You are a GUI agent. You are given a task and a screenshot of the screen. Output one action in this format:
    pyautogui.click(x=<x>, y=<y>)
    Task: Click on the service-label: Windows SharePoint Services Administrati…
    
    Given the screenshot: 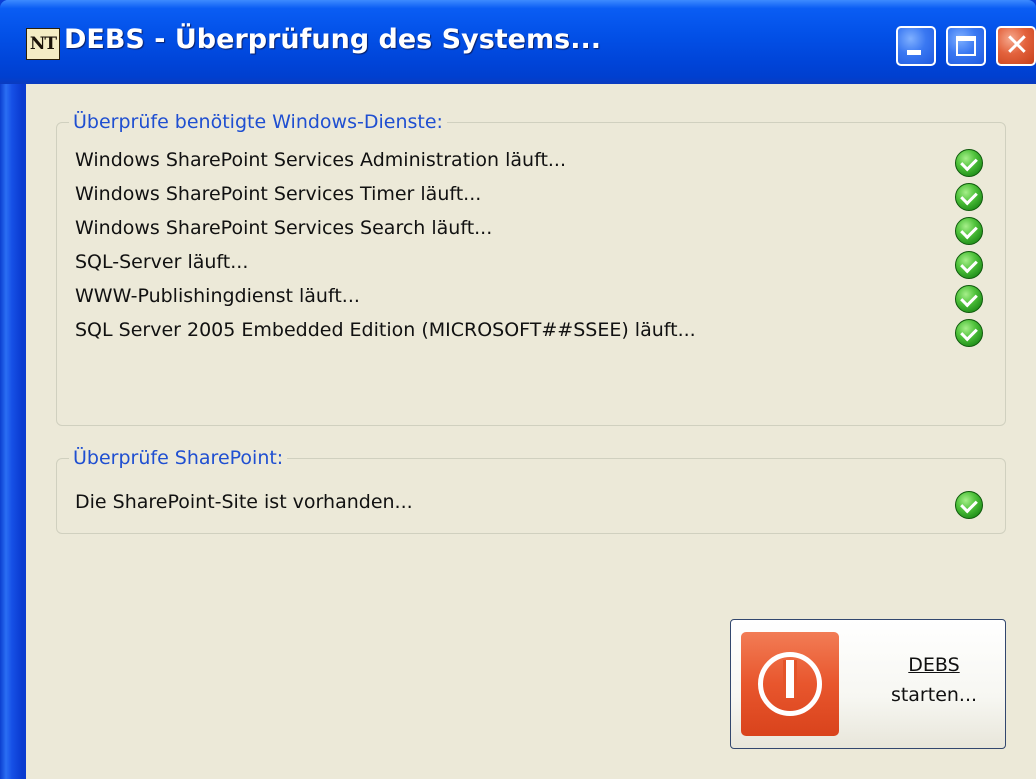 What is the action you would take?
    pyautogui.click(x=321, y=160)
    